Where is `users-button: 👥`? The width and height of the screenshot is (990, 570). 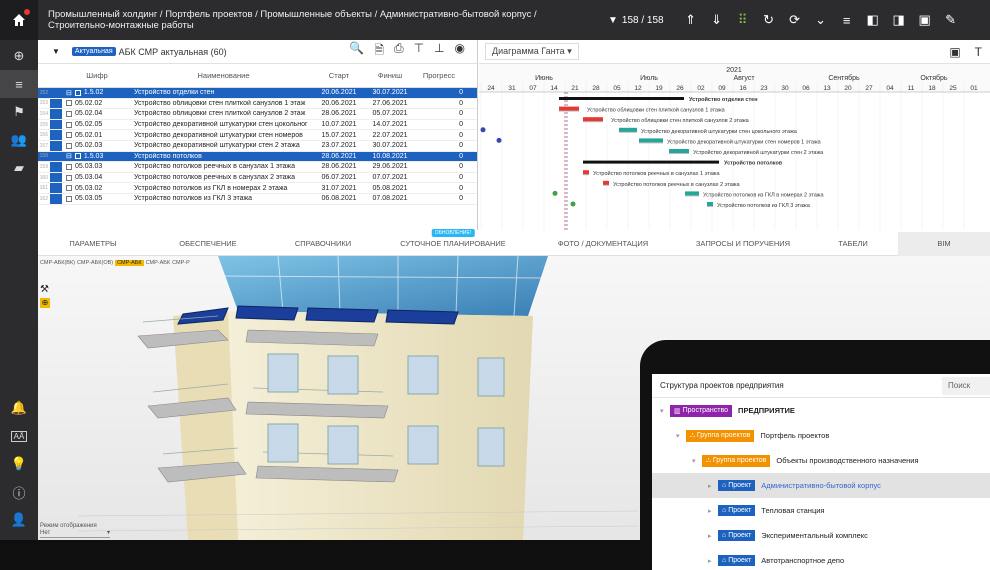 users-button: 👥 is located at coordinates (19, 140).